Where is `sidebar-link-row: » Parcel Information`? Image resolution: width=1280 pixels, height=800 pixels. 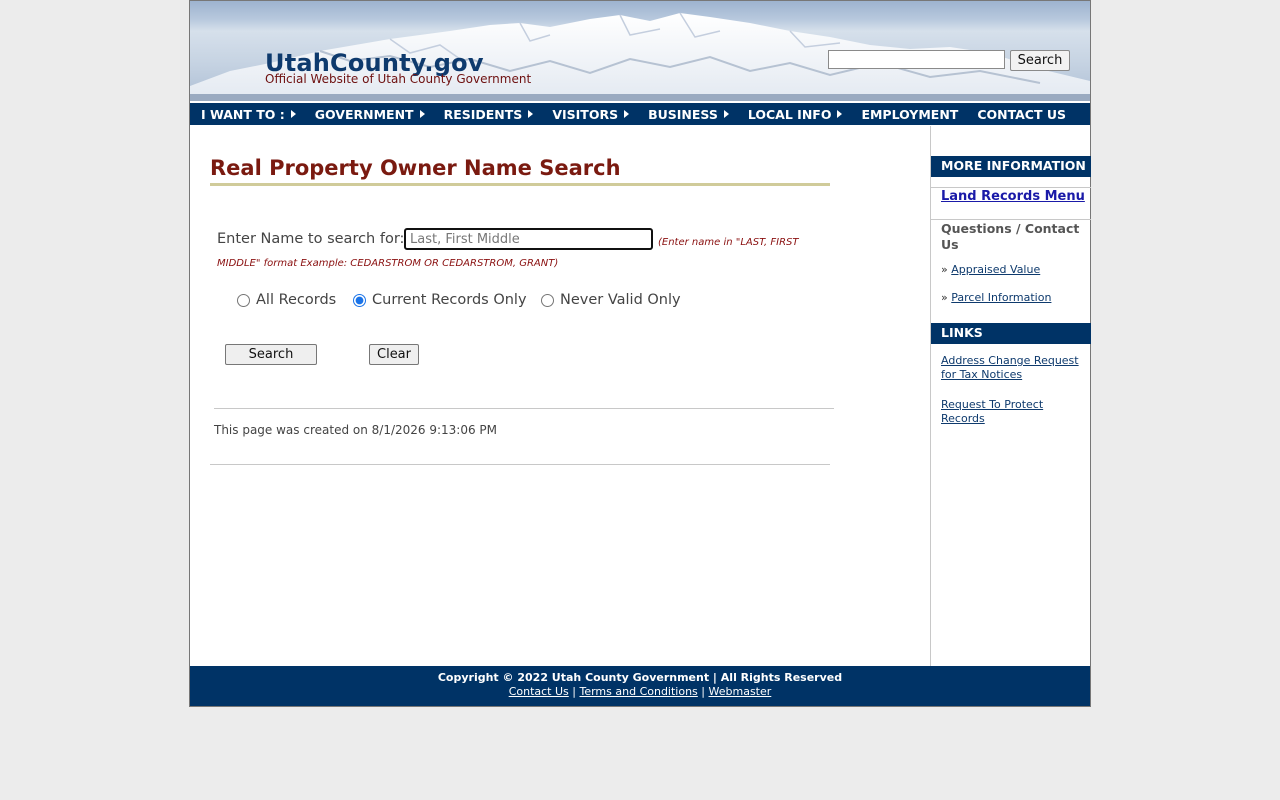
sidebar-link-row: » Parcel Information is located at coordinates (996, 297).